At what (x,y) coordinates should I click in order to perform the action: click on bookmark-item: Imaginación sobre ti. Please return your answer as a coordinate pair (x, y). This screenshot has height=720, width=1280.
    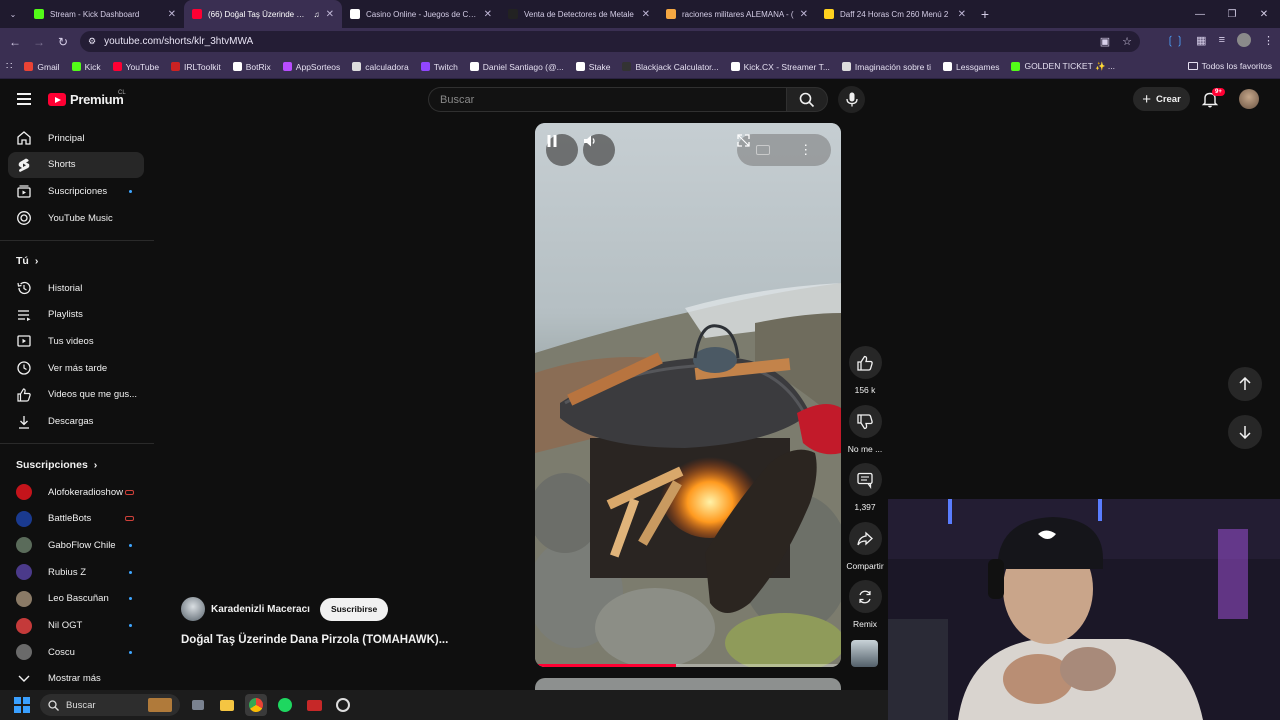
    Looking at the image, I should click on (886, 66).